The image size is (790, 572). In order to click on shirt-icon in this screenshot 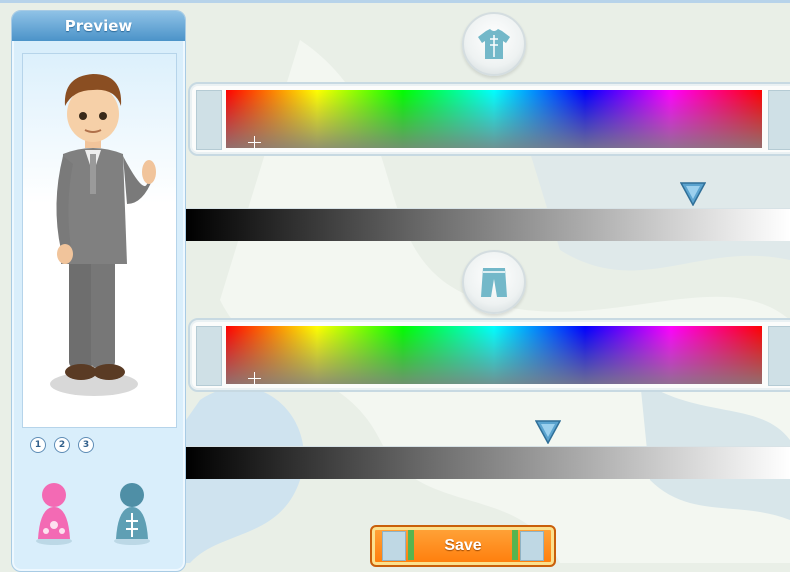, I will do `click(494, 44)`.